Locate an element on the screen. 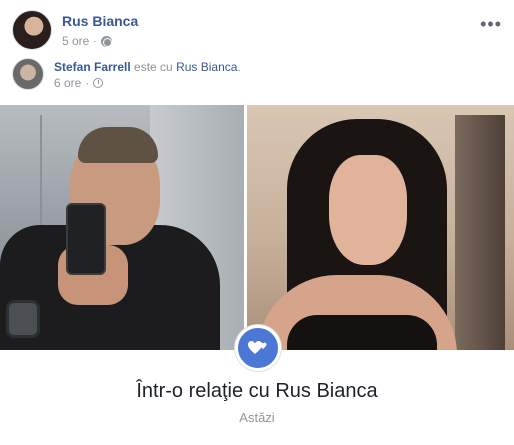 The image size is (514, 445). end-punctuation: . is located at coordinates (239, 67).